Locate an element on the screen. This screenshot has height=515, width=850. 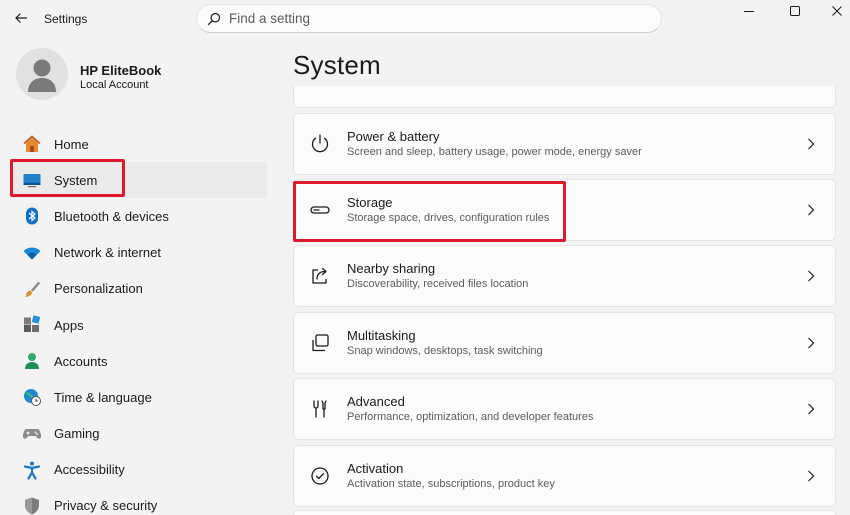
profile-name: HP EliteBook is located at coordinates (121, 70).